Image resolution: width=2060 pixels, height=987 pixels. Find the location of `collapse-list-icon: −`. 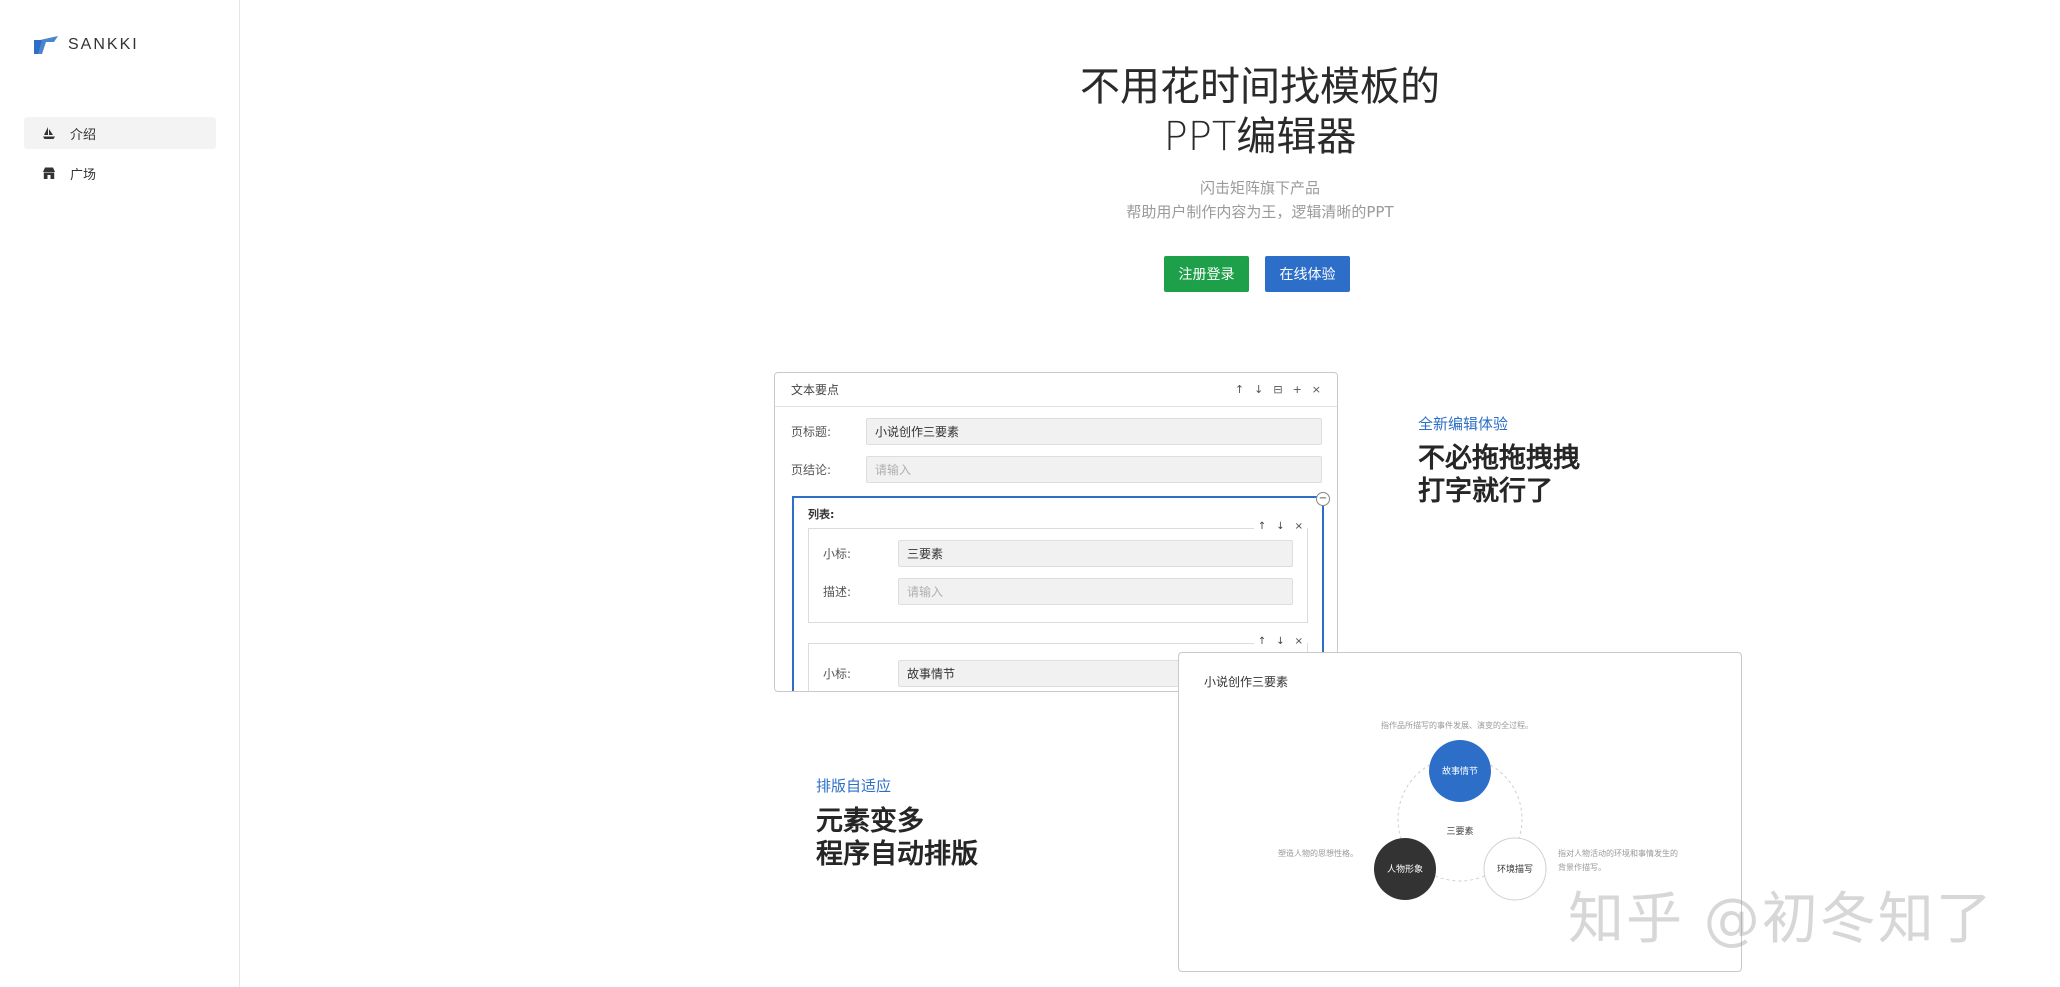

collapse-list-icon: − is located at coordinates (1323, 499).